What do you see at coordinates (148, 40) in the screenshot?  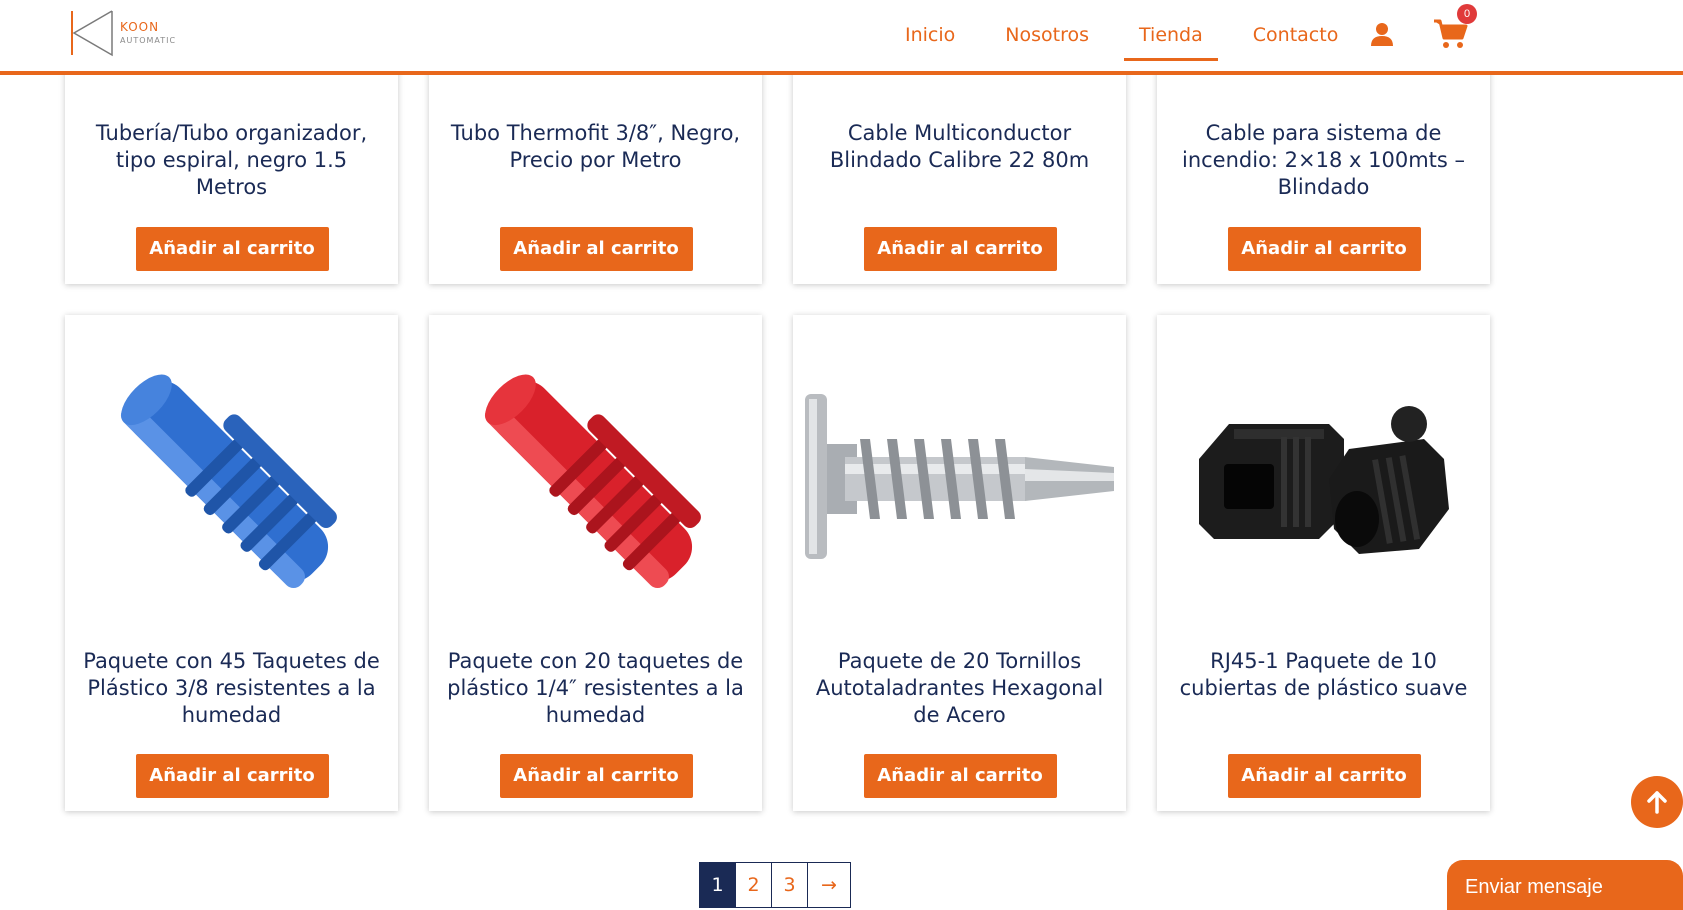 I see `brand-subtitle: AUTOMATIC` at bounding box center [148, 40].